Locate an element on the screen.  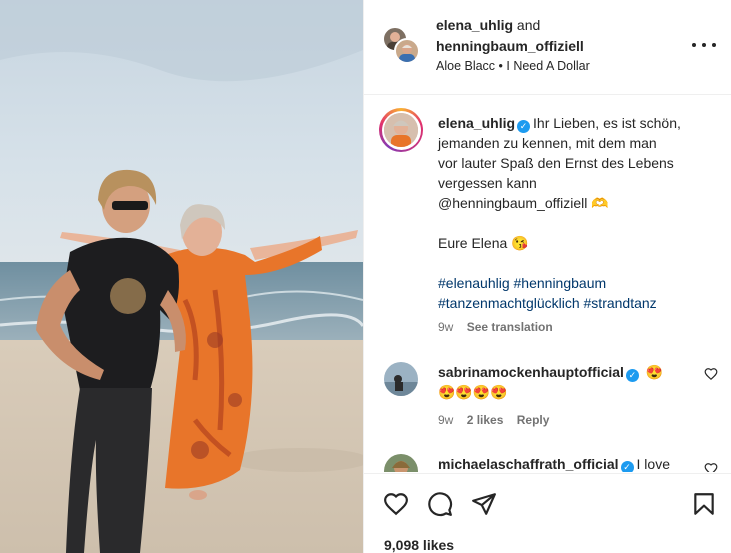
action-bar: 9,098 likes is located at coordinates (547, 513).